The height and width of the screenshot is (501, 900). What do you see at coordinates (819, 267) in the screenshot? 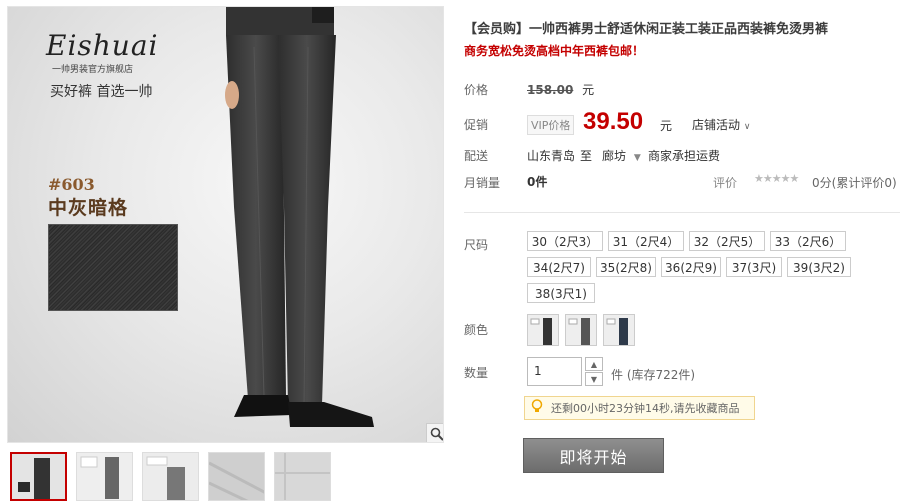
I see `size-option: 39(3尺2)` at bounding box center [819, 267].